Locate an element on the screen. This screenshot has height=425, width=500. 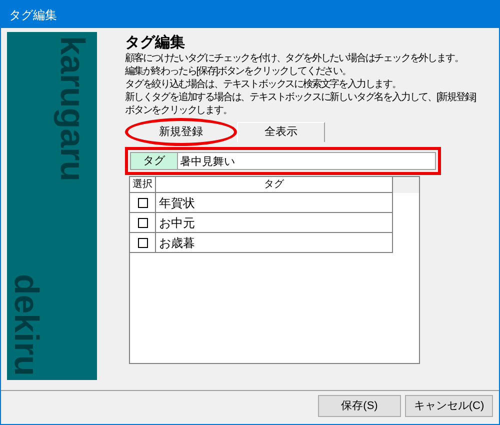
description-line: ボタンをクリックします。 is located at coordinates (179, 110).